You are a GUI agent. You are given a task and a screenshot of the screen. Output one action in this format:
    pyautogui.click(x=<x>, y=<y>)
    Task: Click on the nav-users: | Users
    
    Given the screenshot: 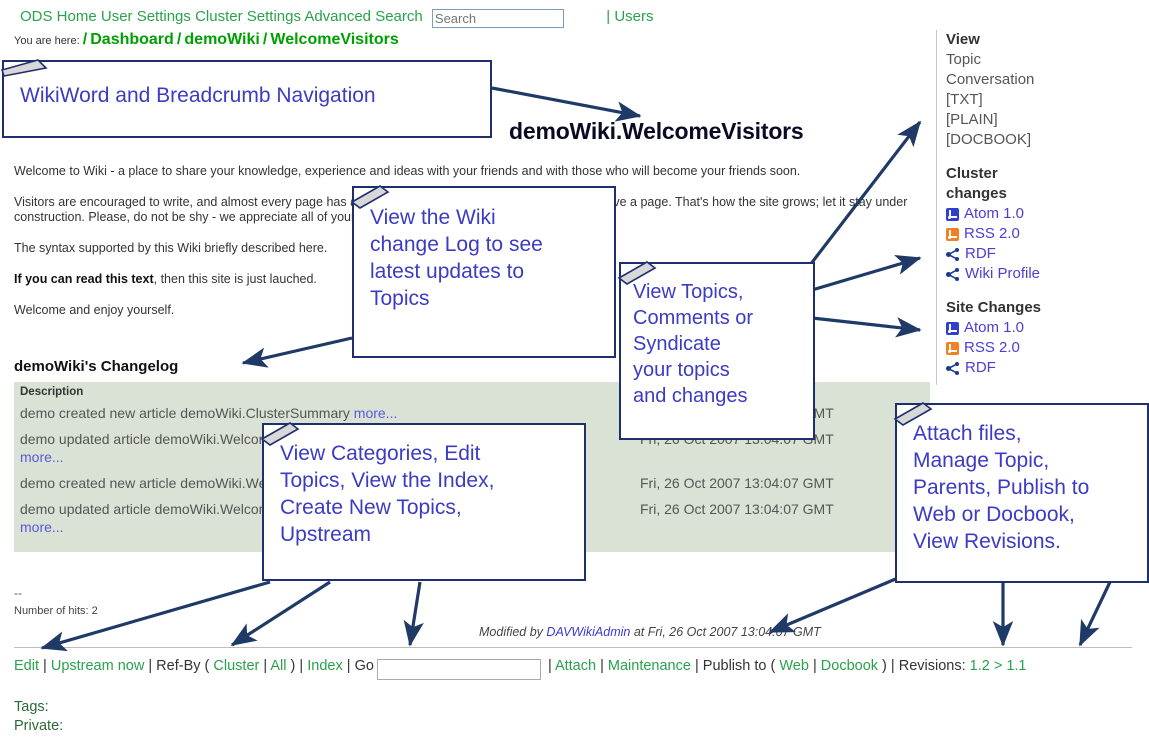 What is the action you would take?
    pyautogui.click(x=629, y=16)
    